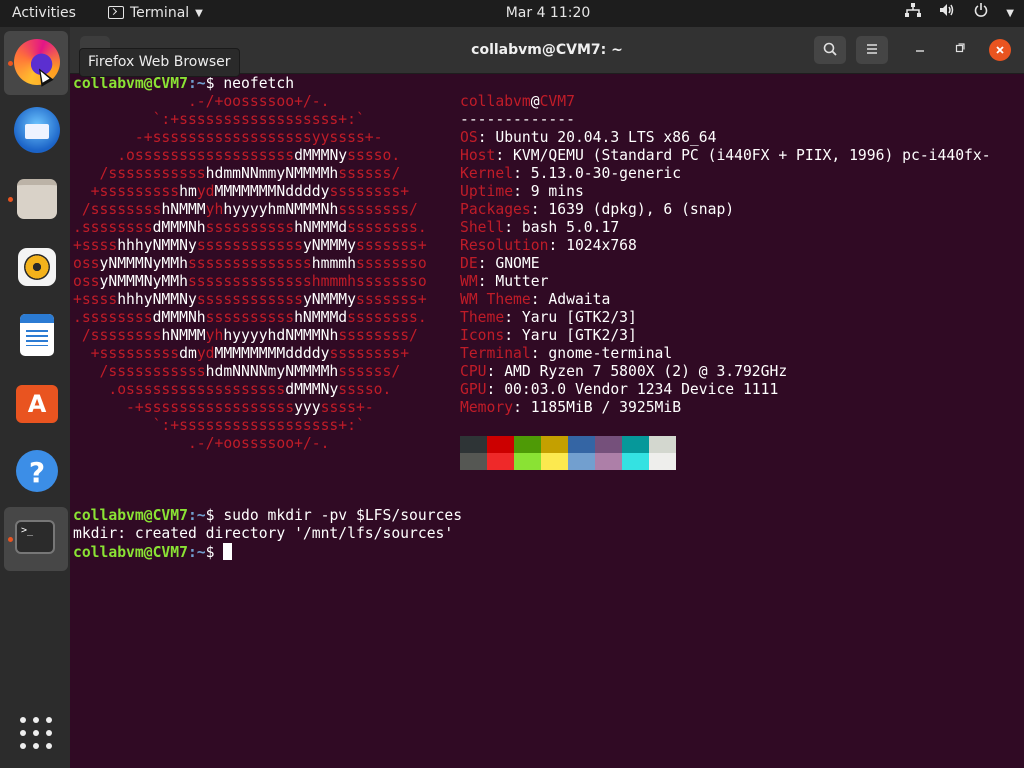  What do you see at coordinates (557, 101) in the screenshot?
I see `info-header-host: CVM7` at bounding box center [557, 101].